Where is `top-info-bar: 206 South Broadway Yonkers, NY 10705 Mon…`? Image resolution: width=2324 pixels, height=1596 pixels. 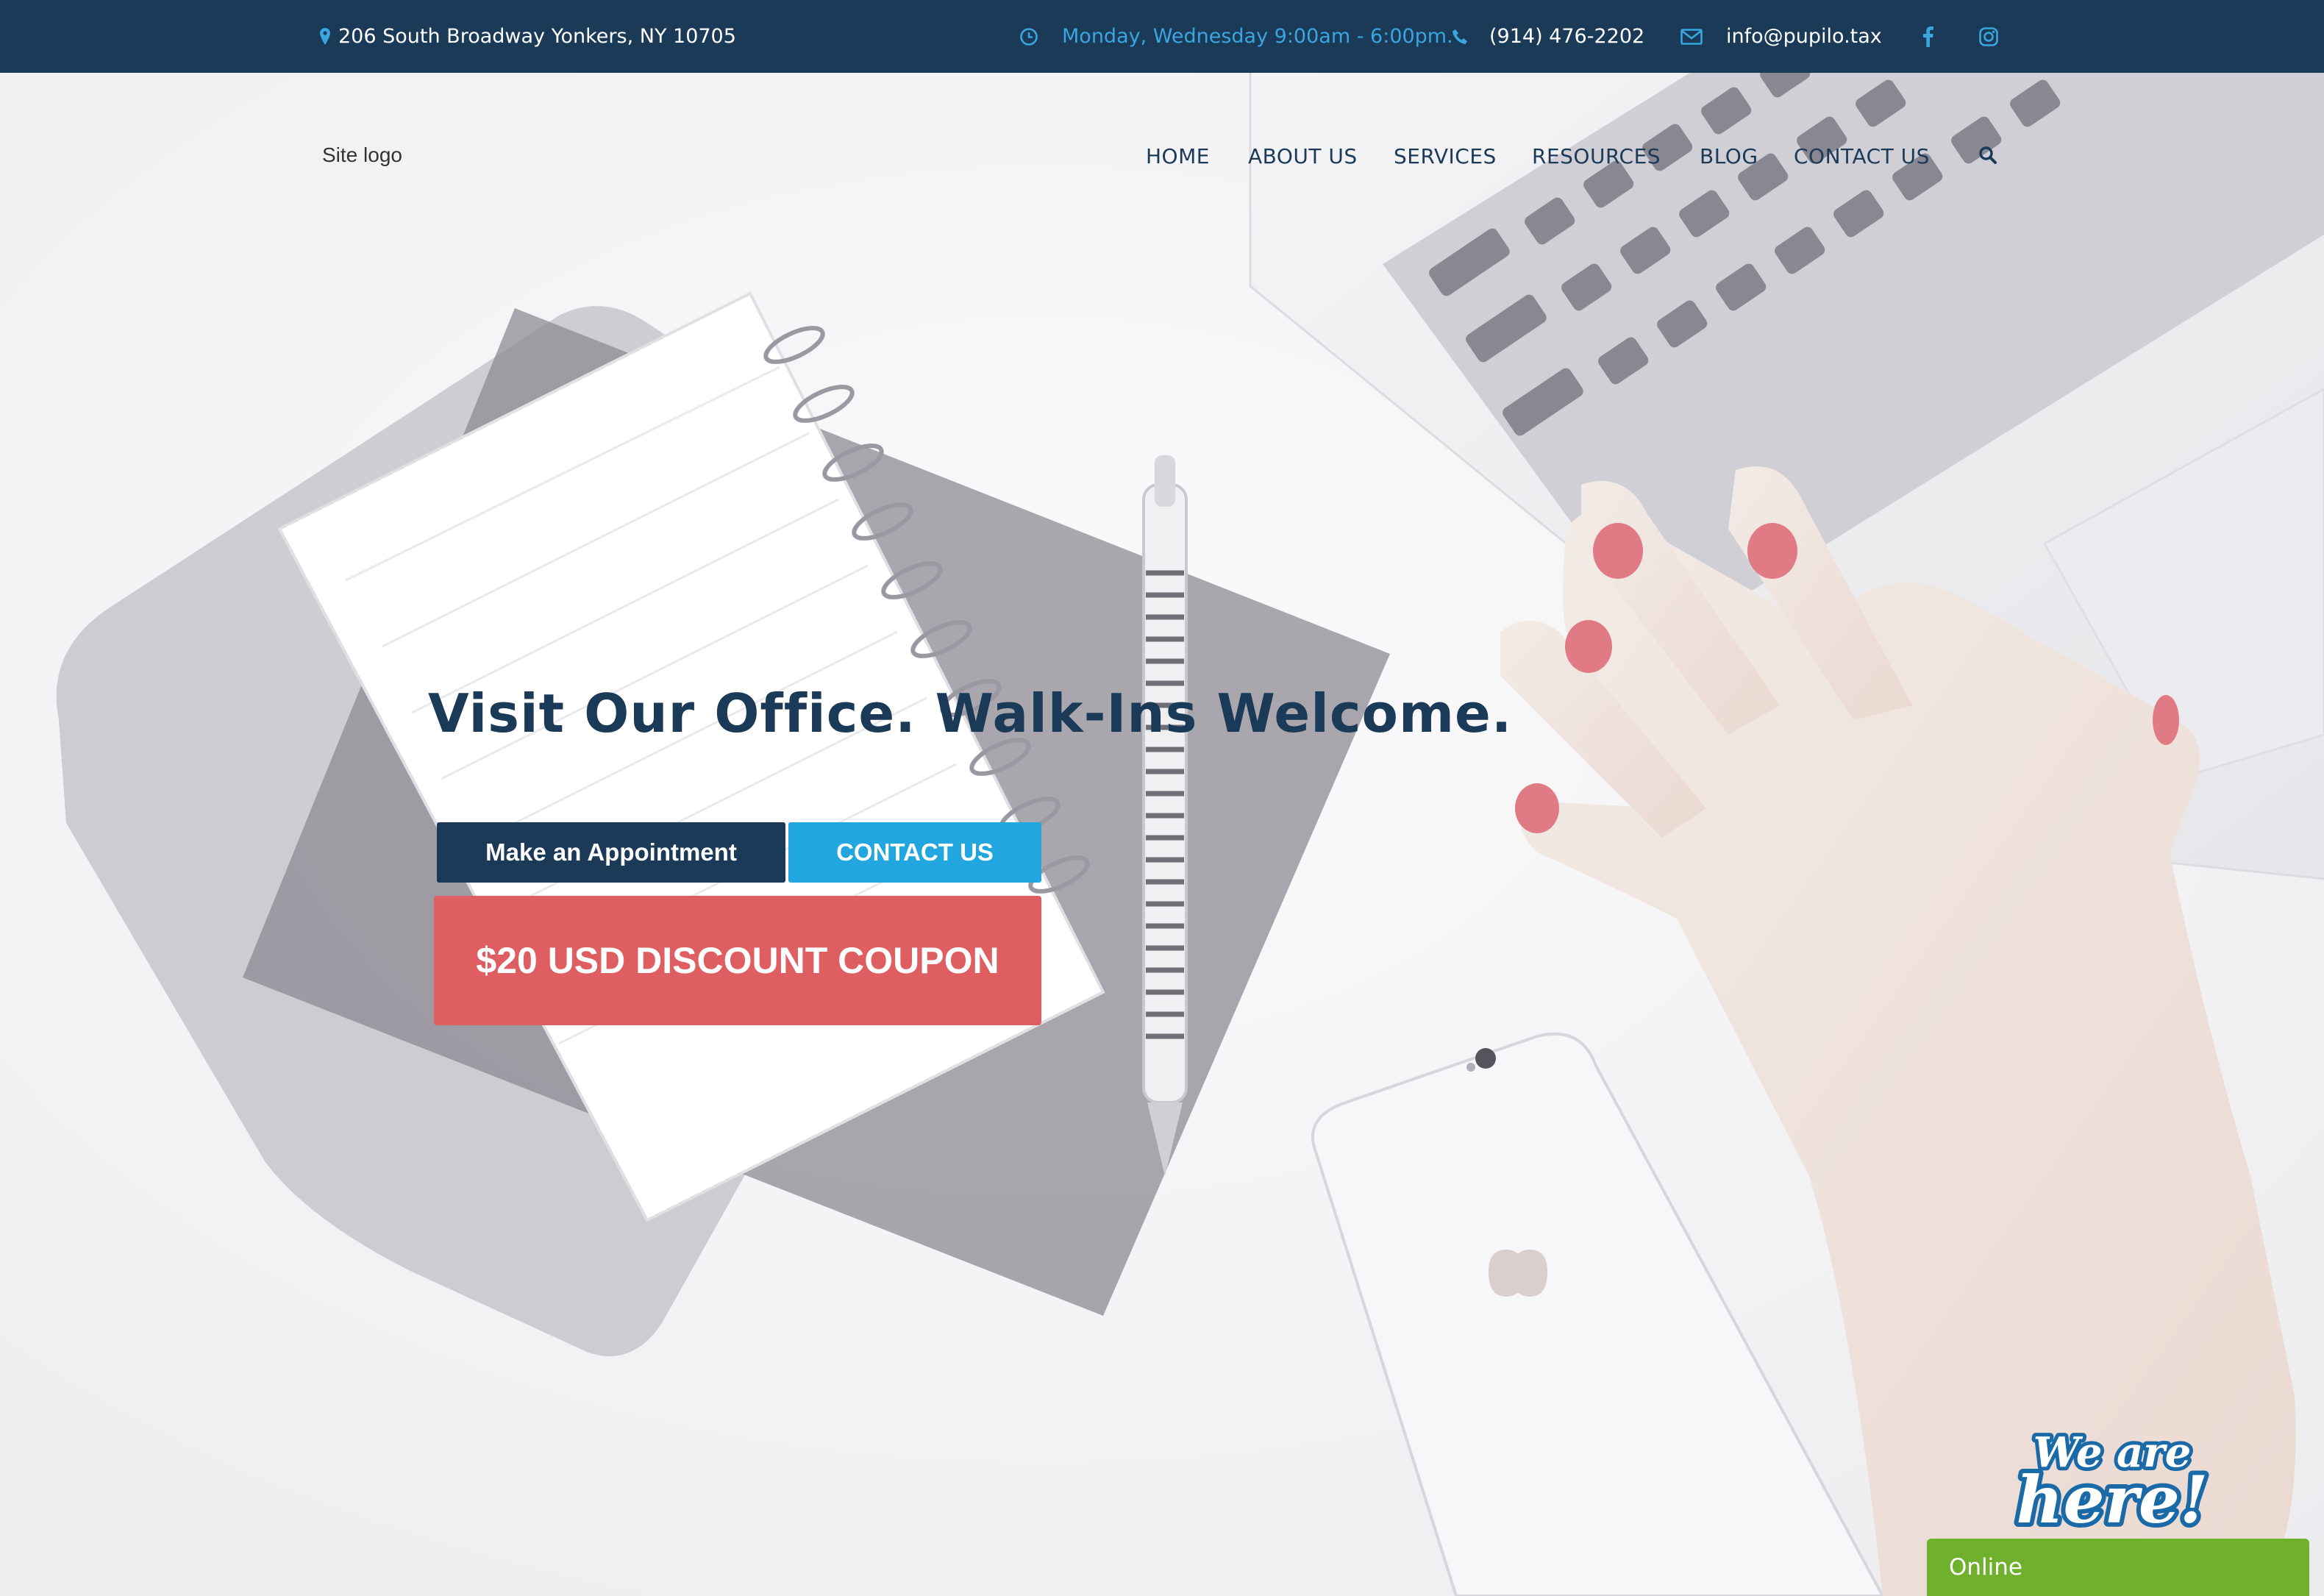
top-info-bar: 206 South Broadway Yonkers, NY 10705 Mon… is located at coordinates (1162, 36).